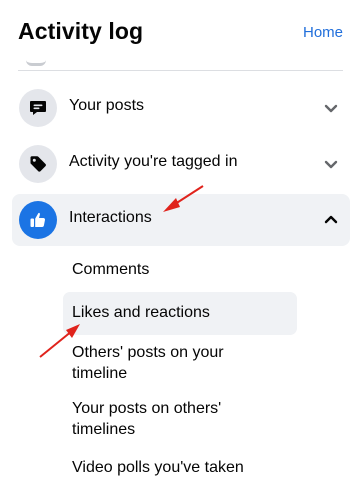 This screenshot has height=500, width=363. What do you see at coordinates (180, 70) in the screenshot?
I see `header-divider` at bounding box center [180, 70].